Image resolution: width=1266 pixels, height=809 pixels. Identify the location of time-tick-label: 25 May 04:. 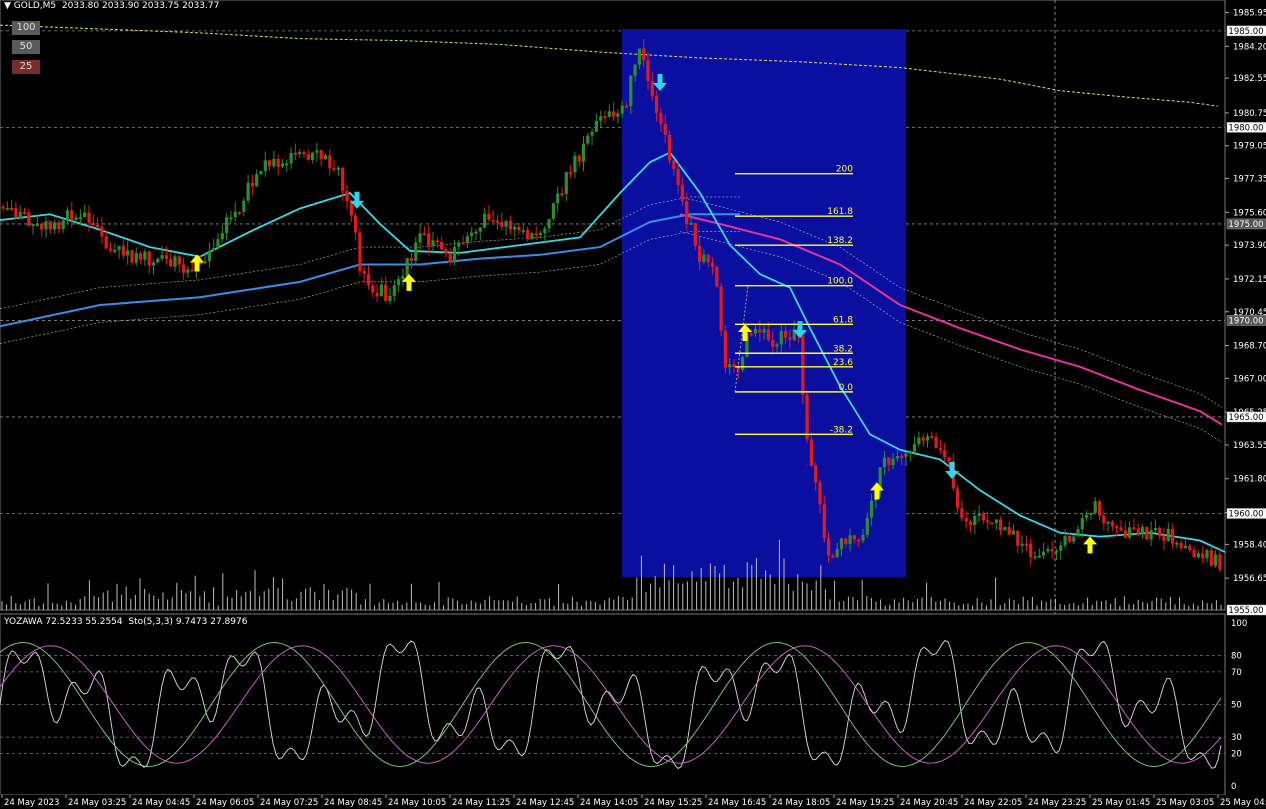
(1243, 803).